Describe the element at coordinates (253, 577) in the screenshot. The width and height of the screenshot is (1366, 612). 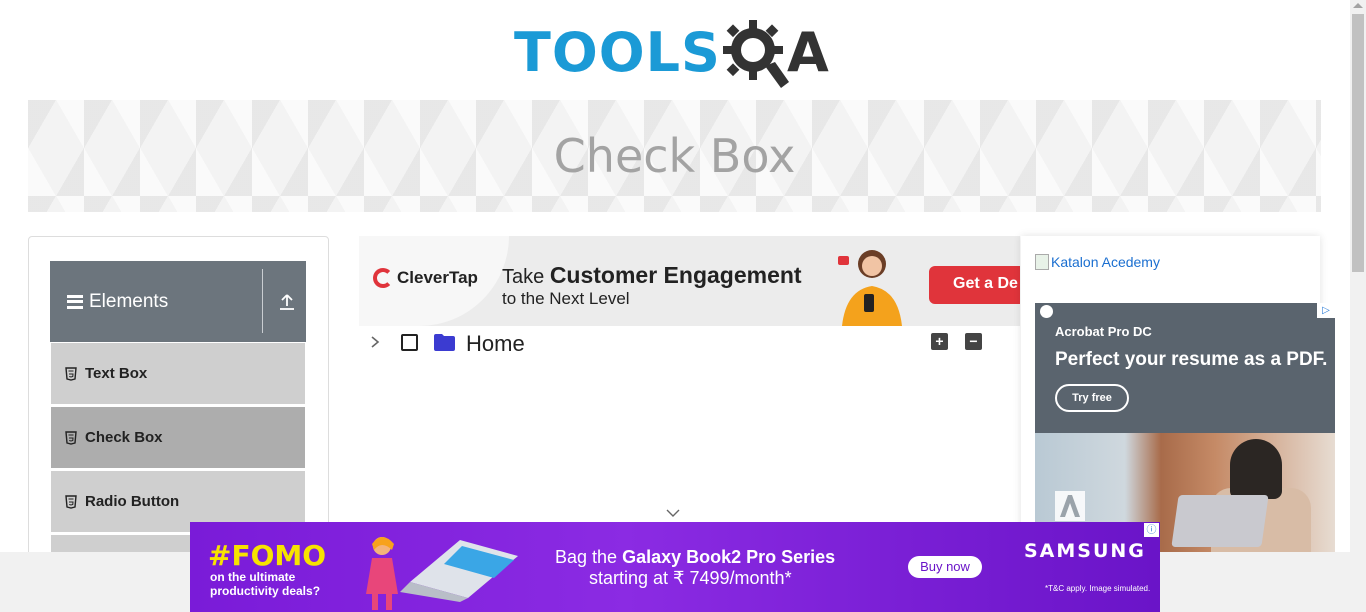
I see `fomo-subtext-line-1: on the ultimate` at that location.